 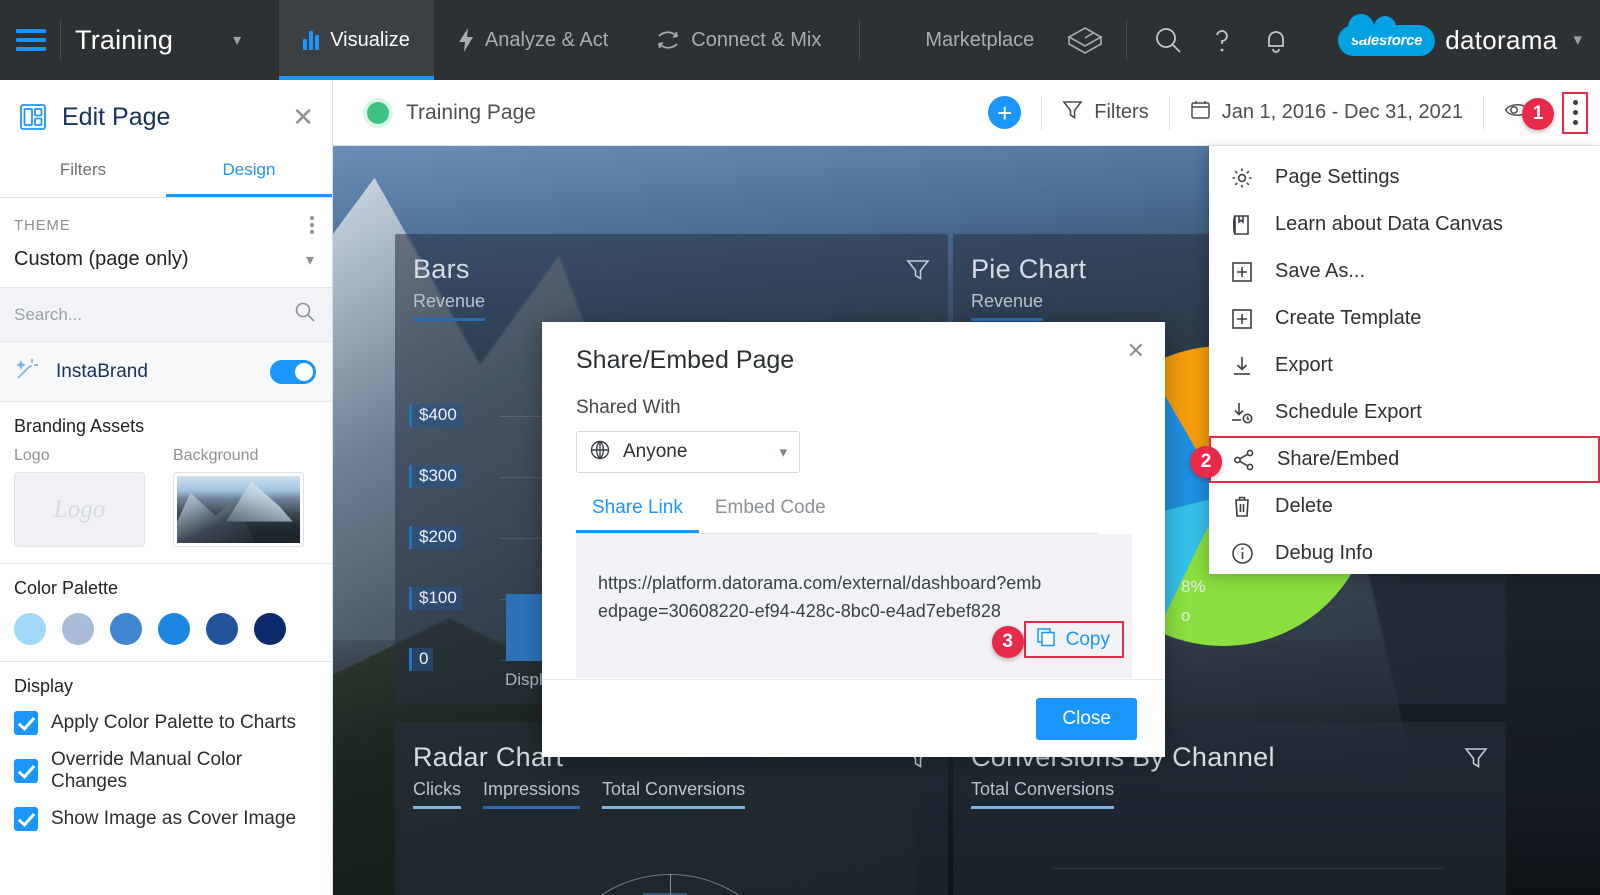 What do you see at coordinates (1404, 365) in the screenshot?
I see `menu-item-export: Export` at bounding box center [1404, 365].